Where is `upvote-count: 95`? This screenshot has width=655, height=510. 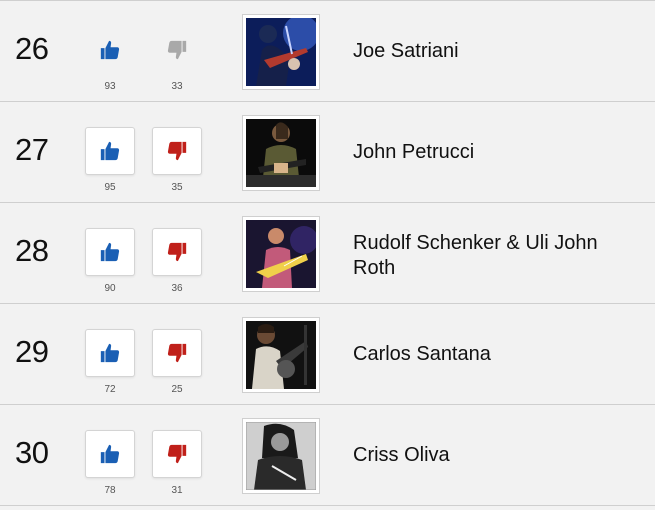
upvote-count: 95 is located at coordinates (110, 187).